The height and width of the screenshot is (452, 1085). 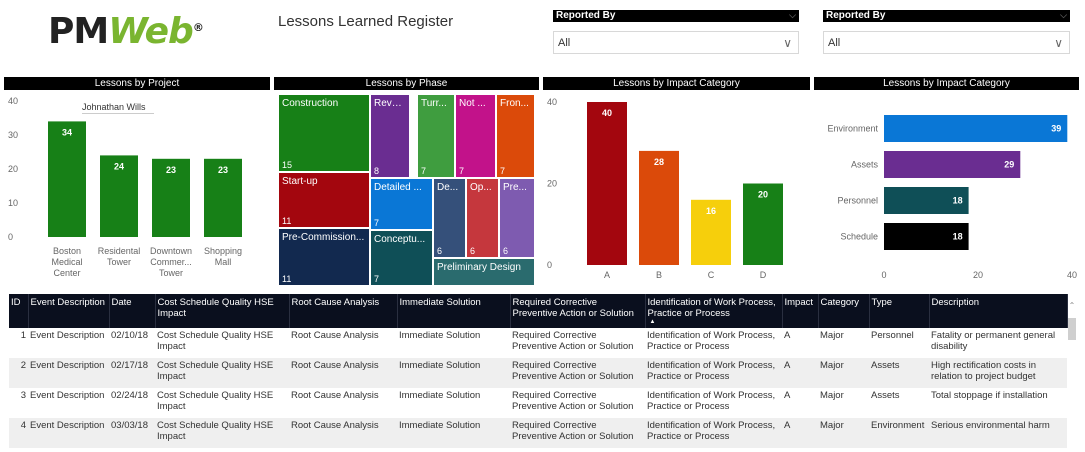 I want to click on treemap-tile: Revamp 8, so click(x=390, y=136).